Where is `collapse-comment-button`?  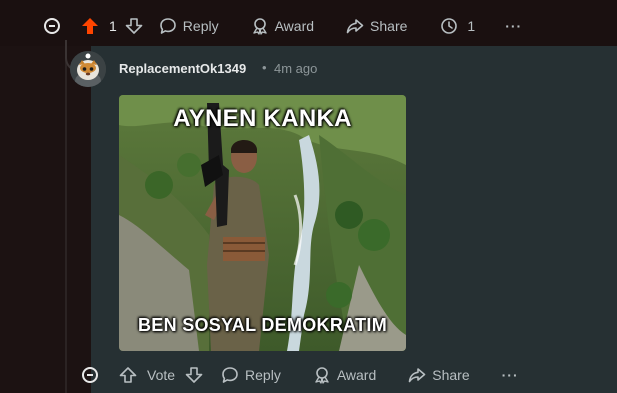 collapse-comment-button is located at coordinates (90, 375).